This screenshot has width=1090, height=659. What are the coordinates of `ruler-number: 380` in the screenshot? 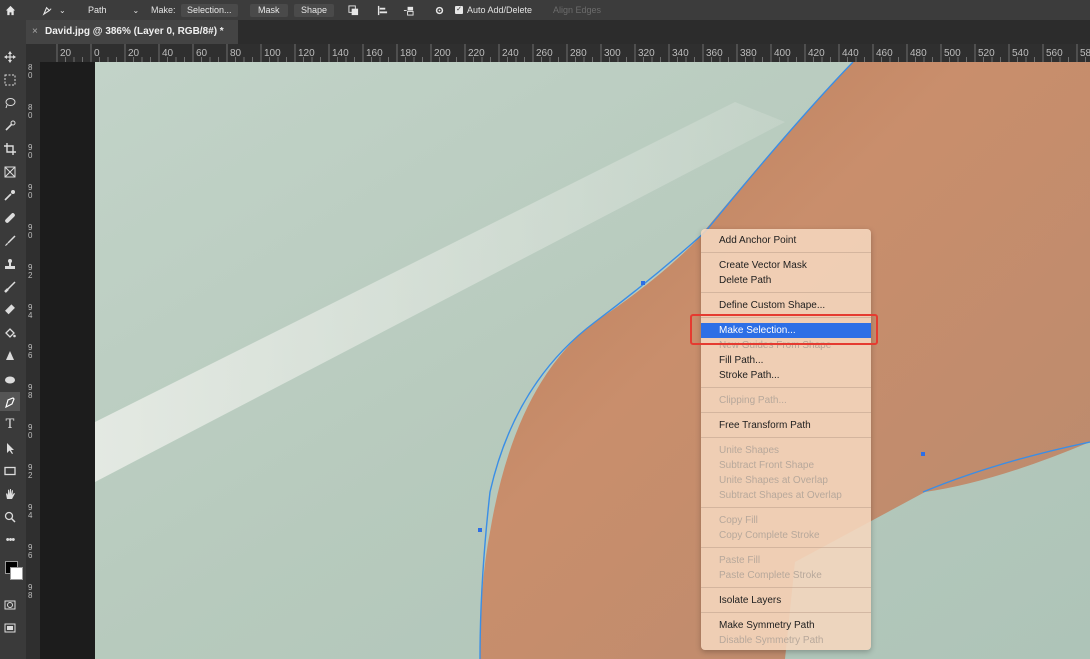 It's located at (748, 53).